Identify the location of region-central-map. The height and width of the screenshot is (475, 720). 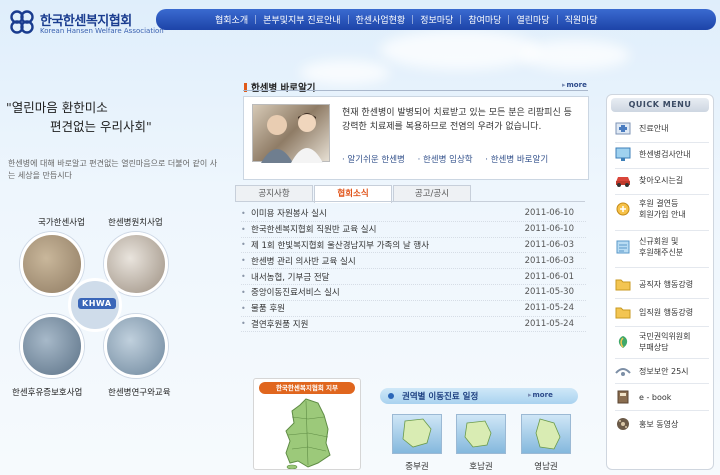
(417, 434).